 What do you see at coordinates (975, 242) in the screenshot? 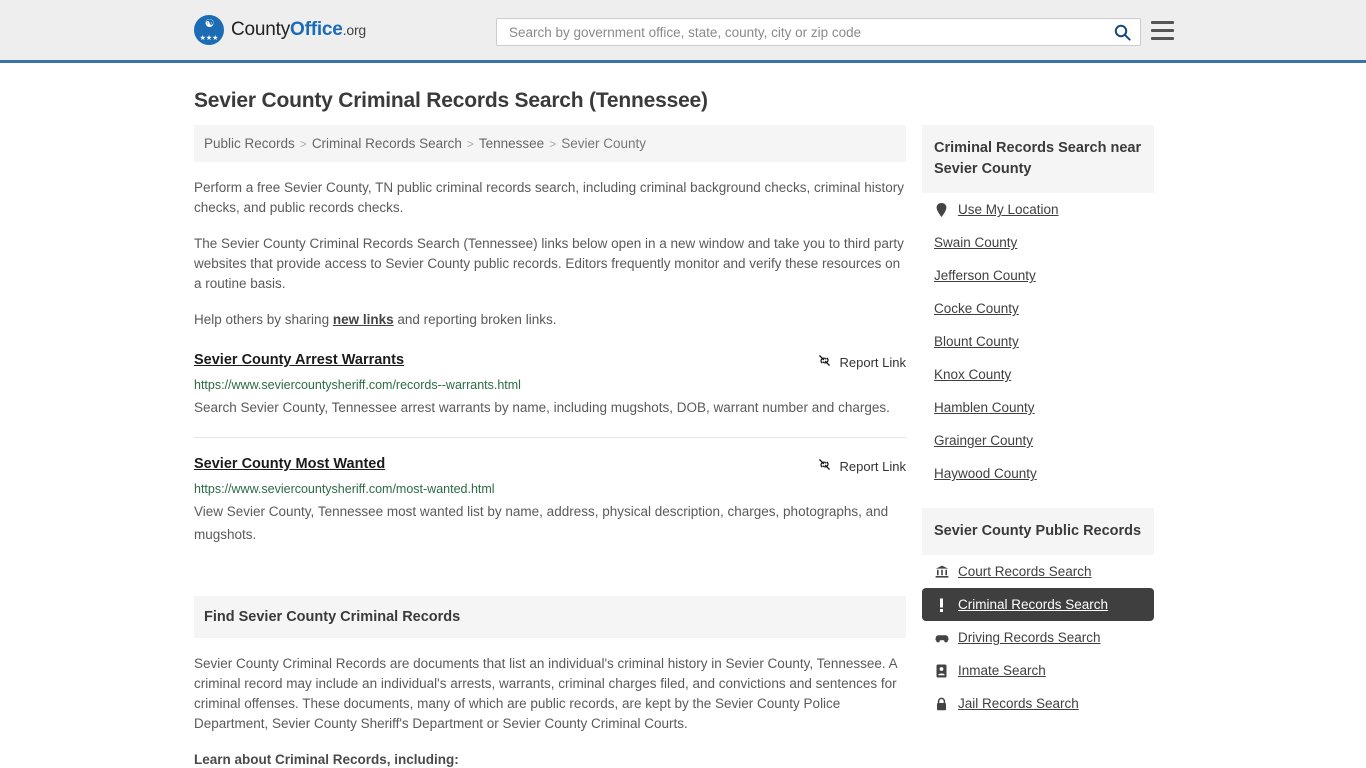
I see `sidebar-item-label: Swain County` at bounding box center [975, 242].